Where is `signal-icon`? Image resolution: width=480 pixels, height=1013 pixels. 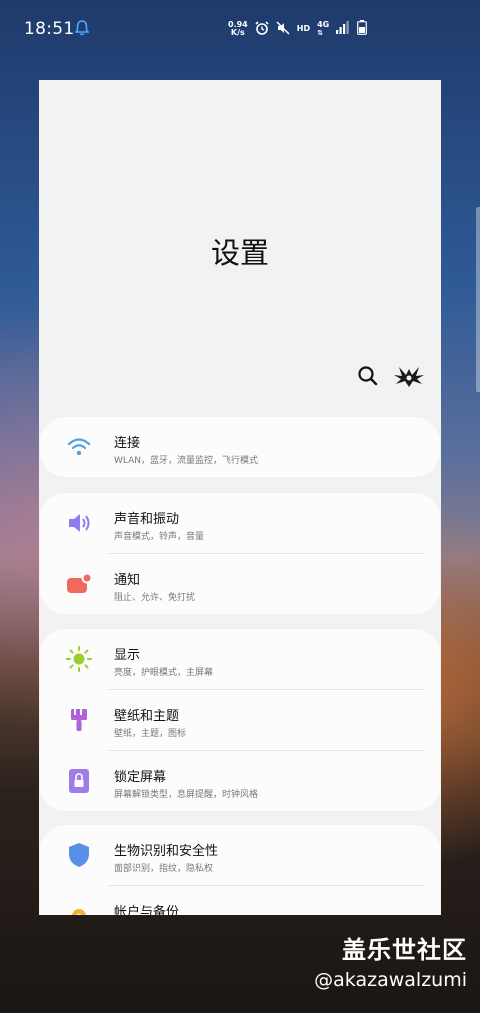 signal-icon is located at coordinates (343, 28).